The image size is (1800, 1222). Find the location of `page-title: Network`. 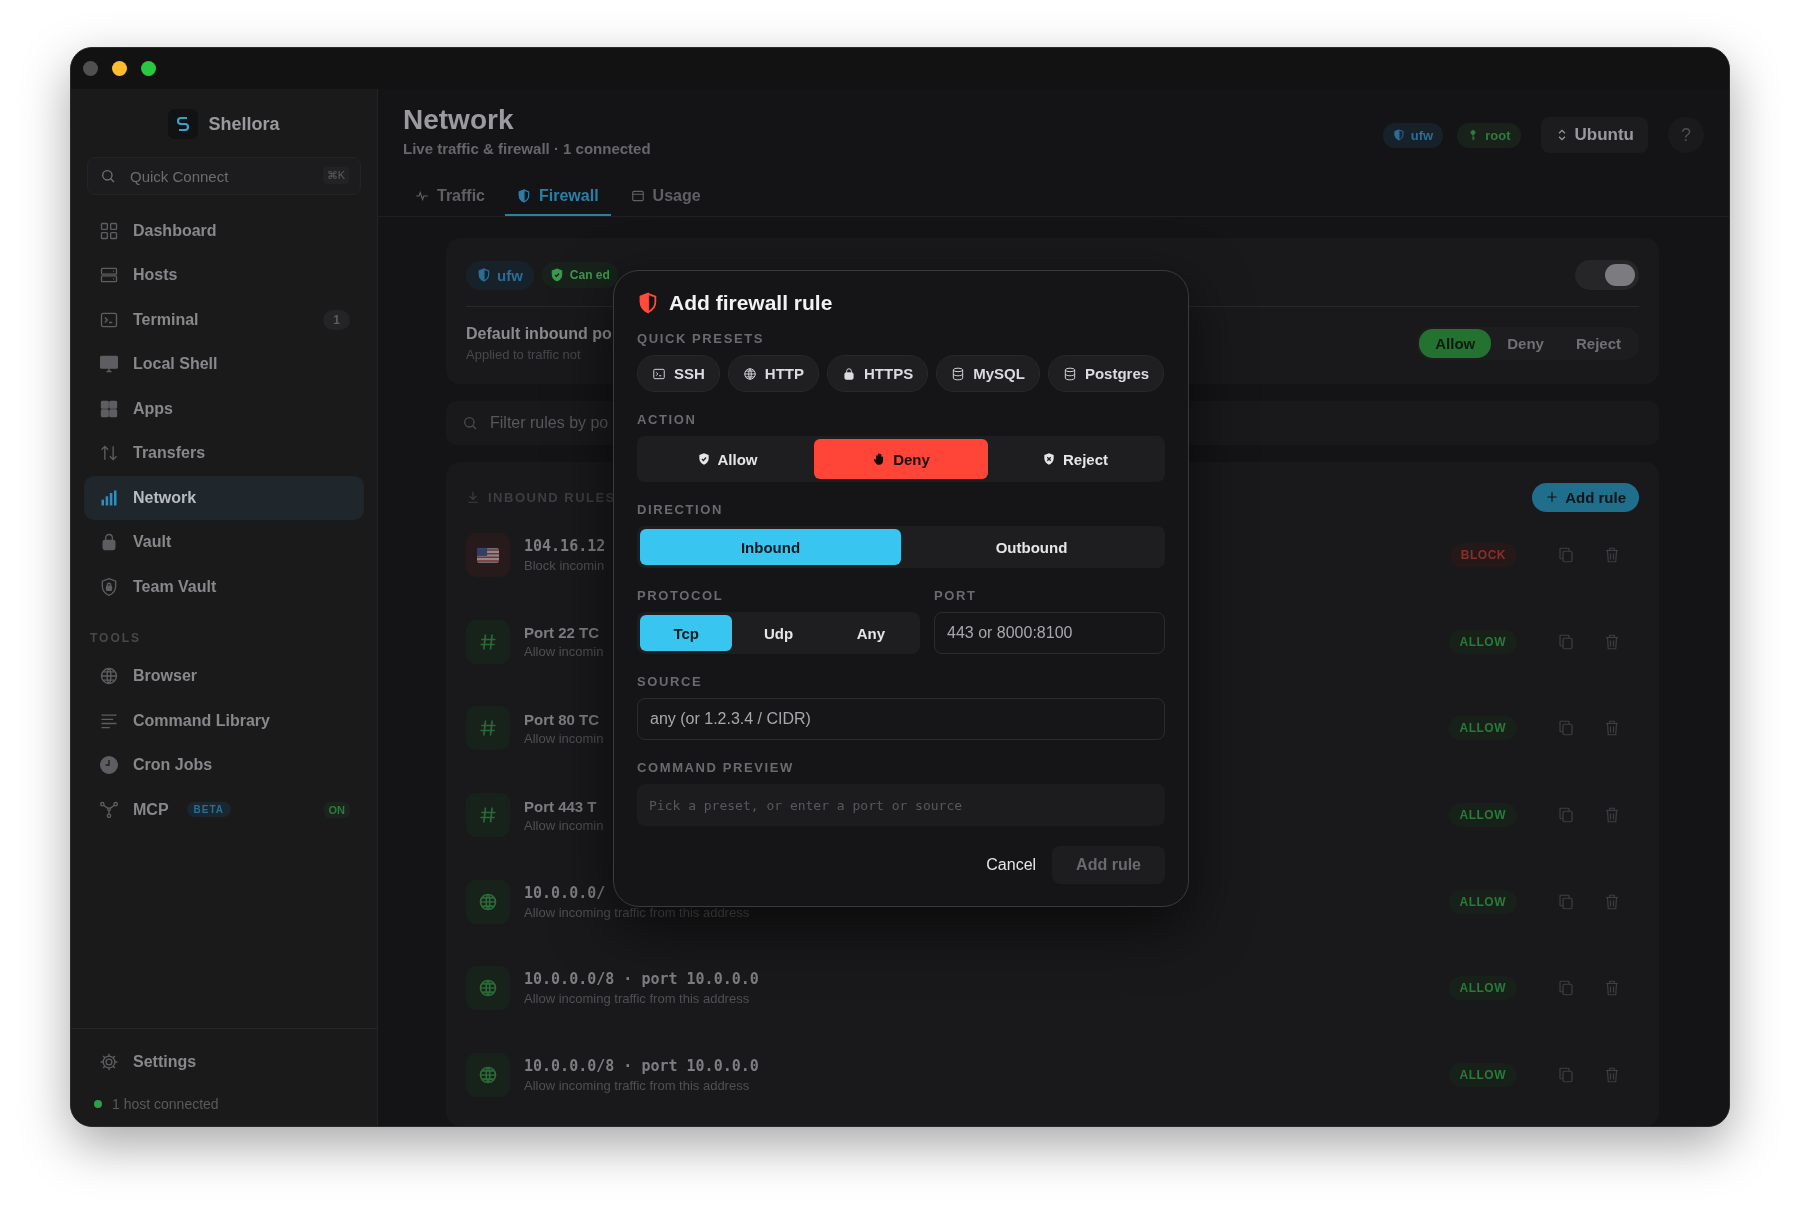

page-title: Network is located at coordinates (459, 120).